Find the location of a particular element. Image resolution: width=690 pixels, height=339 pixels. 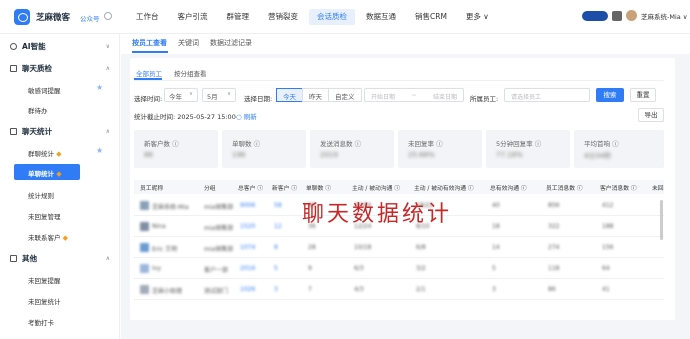

nav-customer-acquisition: 客户引流 is located at coordinates (193, 17).